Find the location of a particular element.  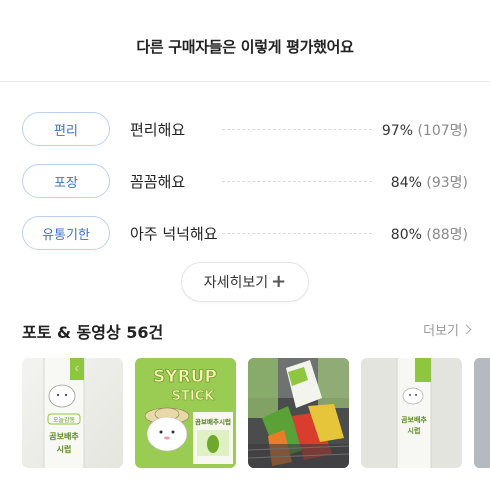

tag-packaging: 포장 is located at coordinates (66, 181).